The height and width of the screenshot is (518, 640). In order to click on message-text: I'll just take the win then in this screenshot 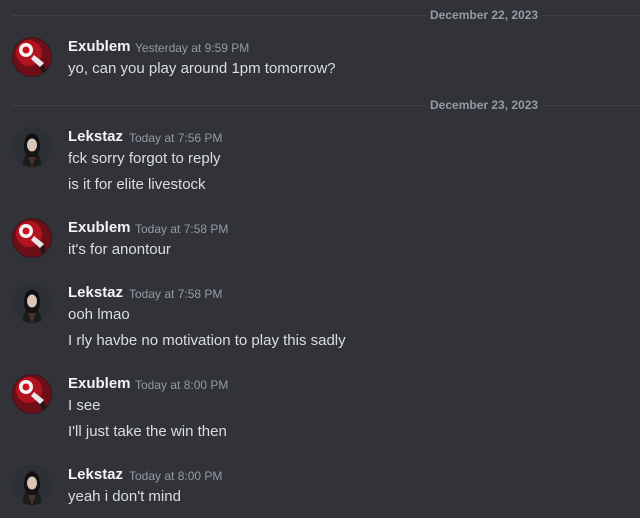, I will do `click(147, 431)`.